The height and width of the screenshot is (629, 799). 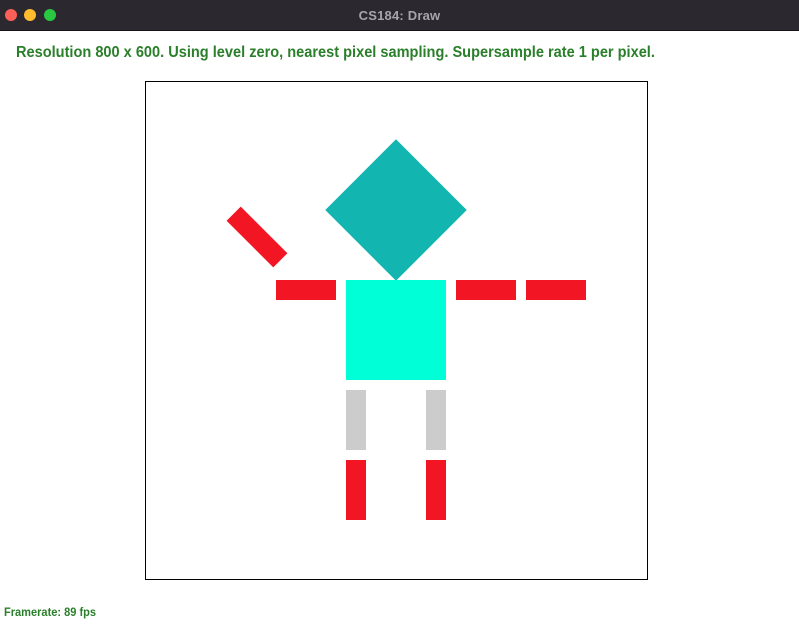 I want to click on window-title: CS184: Draw, so click(x=399, y=15).